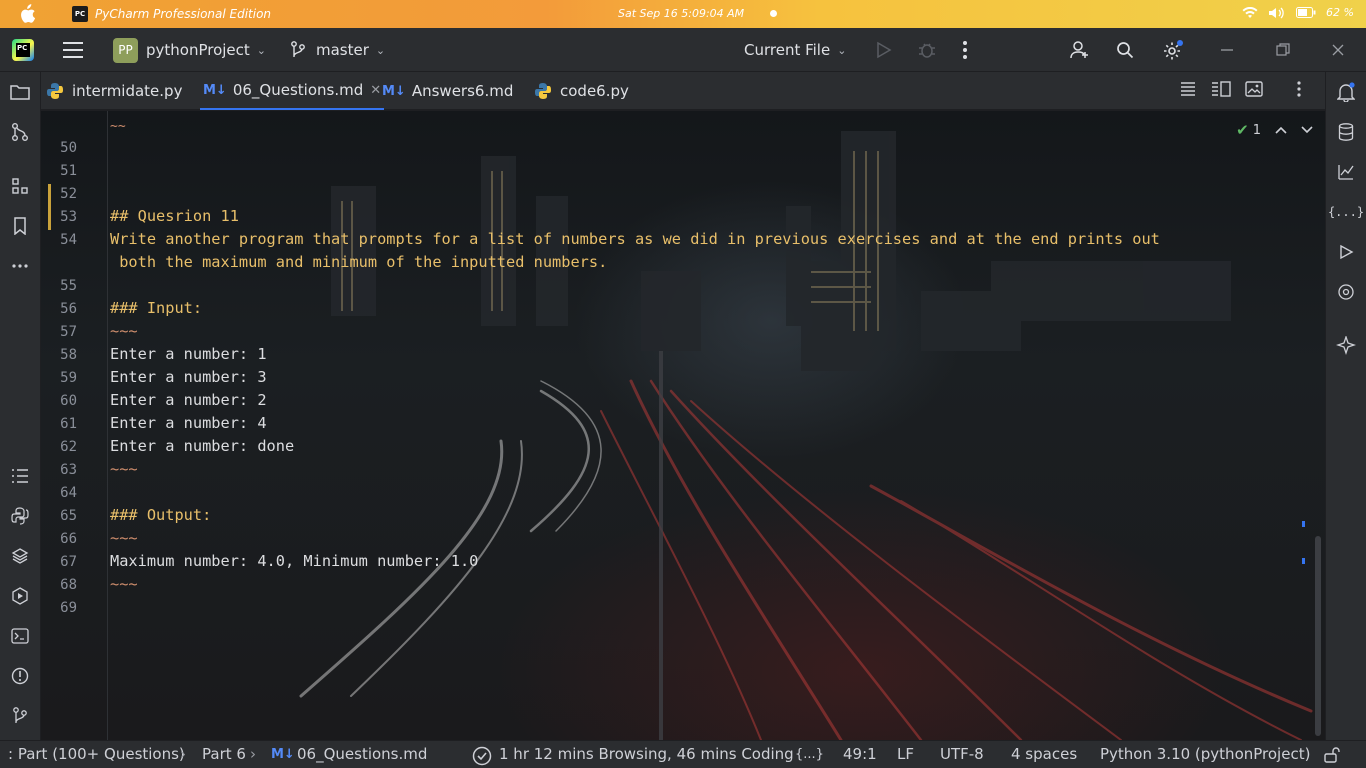 This screenshot has height=768, width=1366. I want to click on branch-selector: master ⌄, so click(337, 50).